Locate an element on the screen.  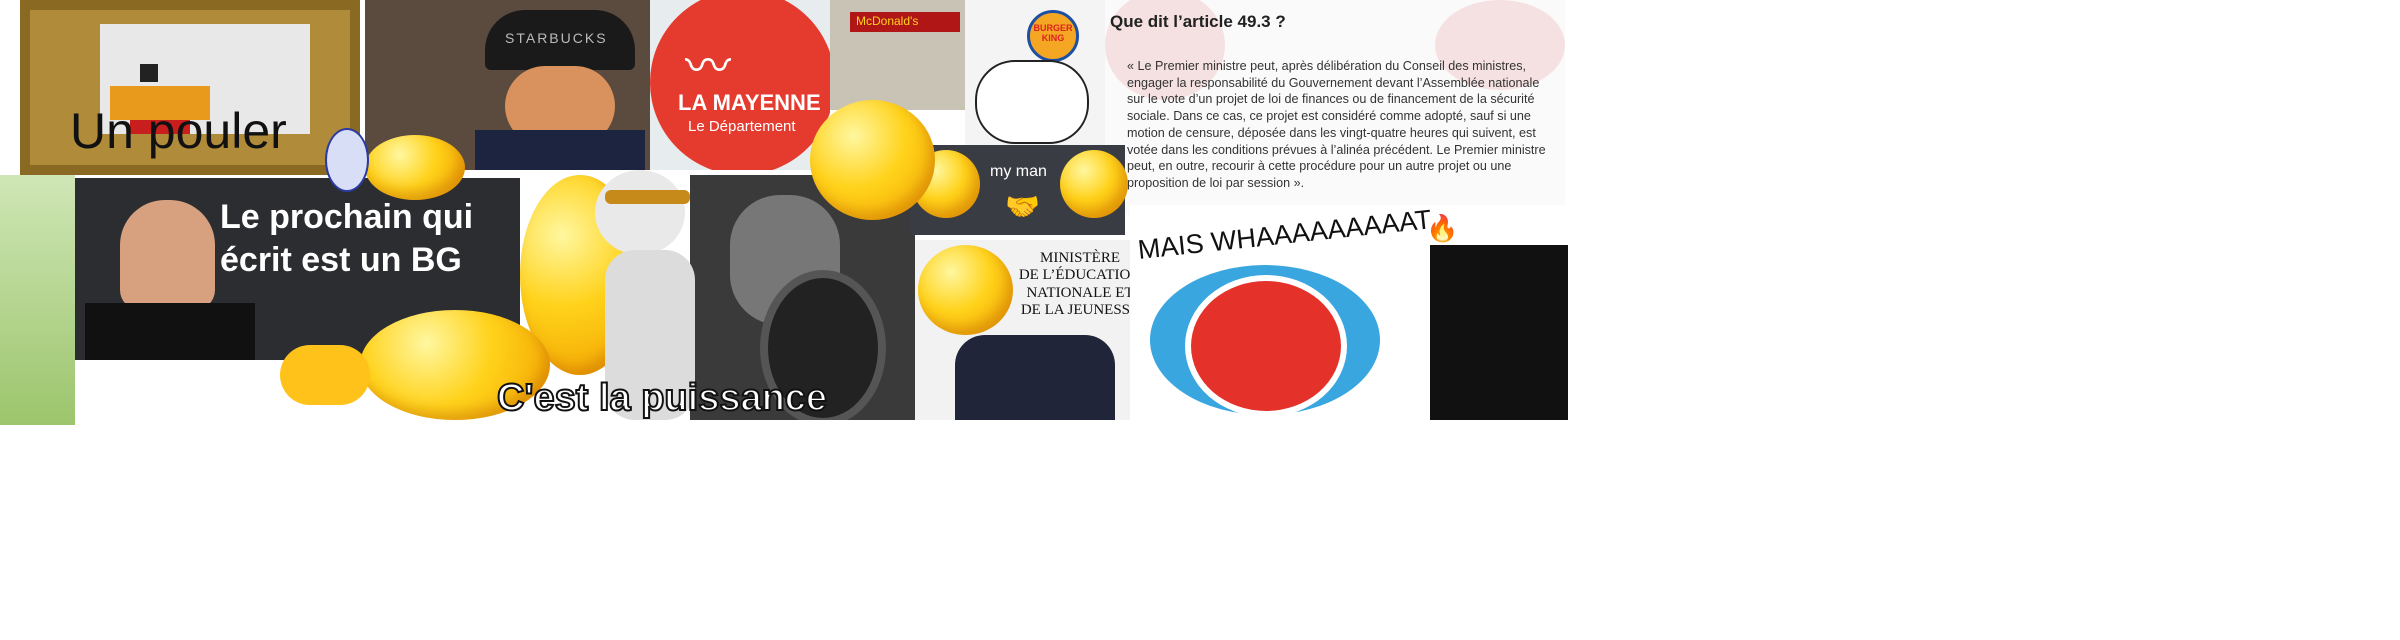
ministere-line4: DE LA JEUNESSE is located at coordinates (1080, 309).